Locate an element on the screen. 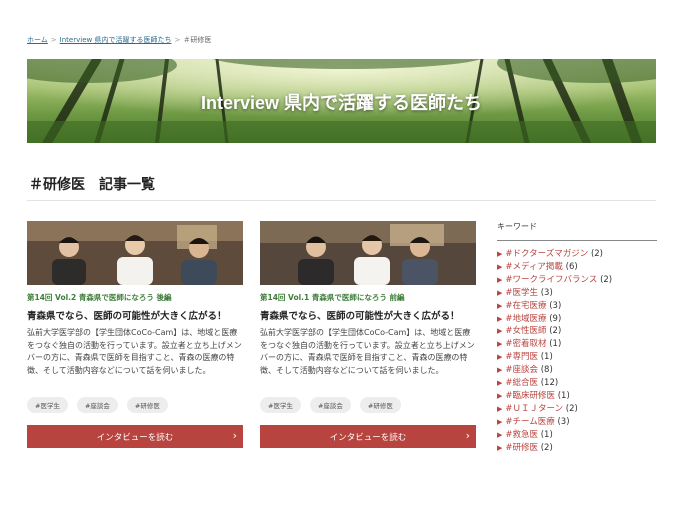  breadcrumb-section-link: Interview 県内で活躍する医師たち is located at coordinates (116, 40).